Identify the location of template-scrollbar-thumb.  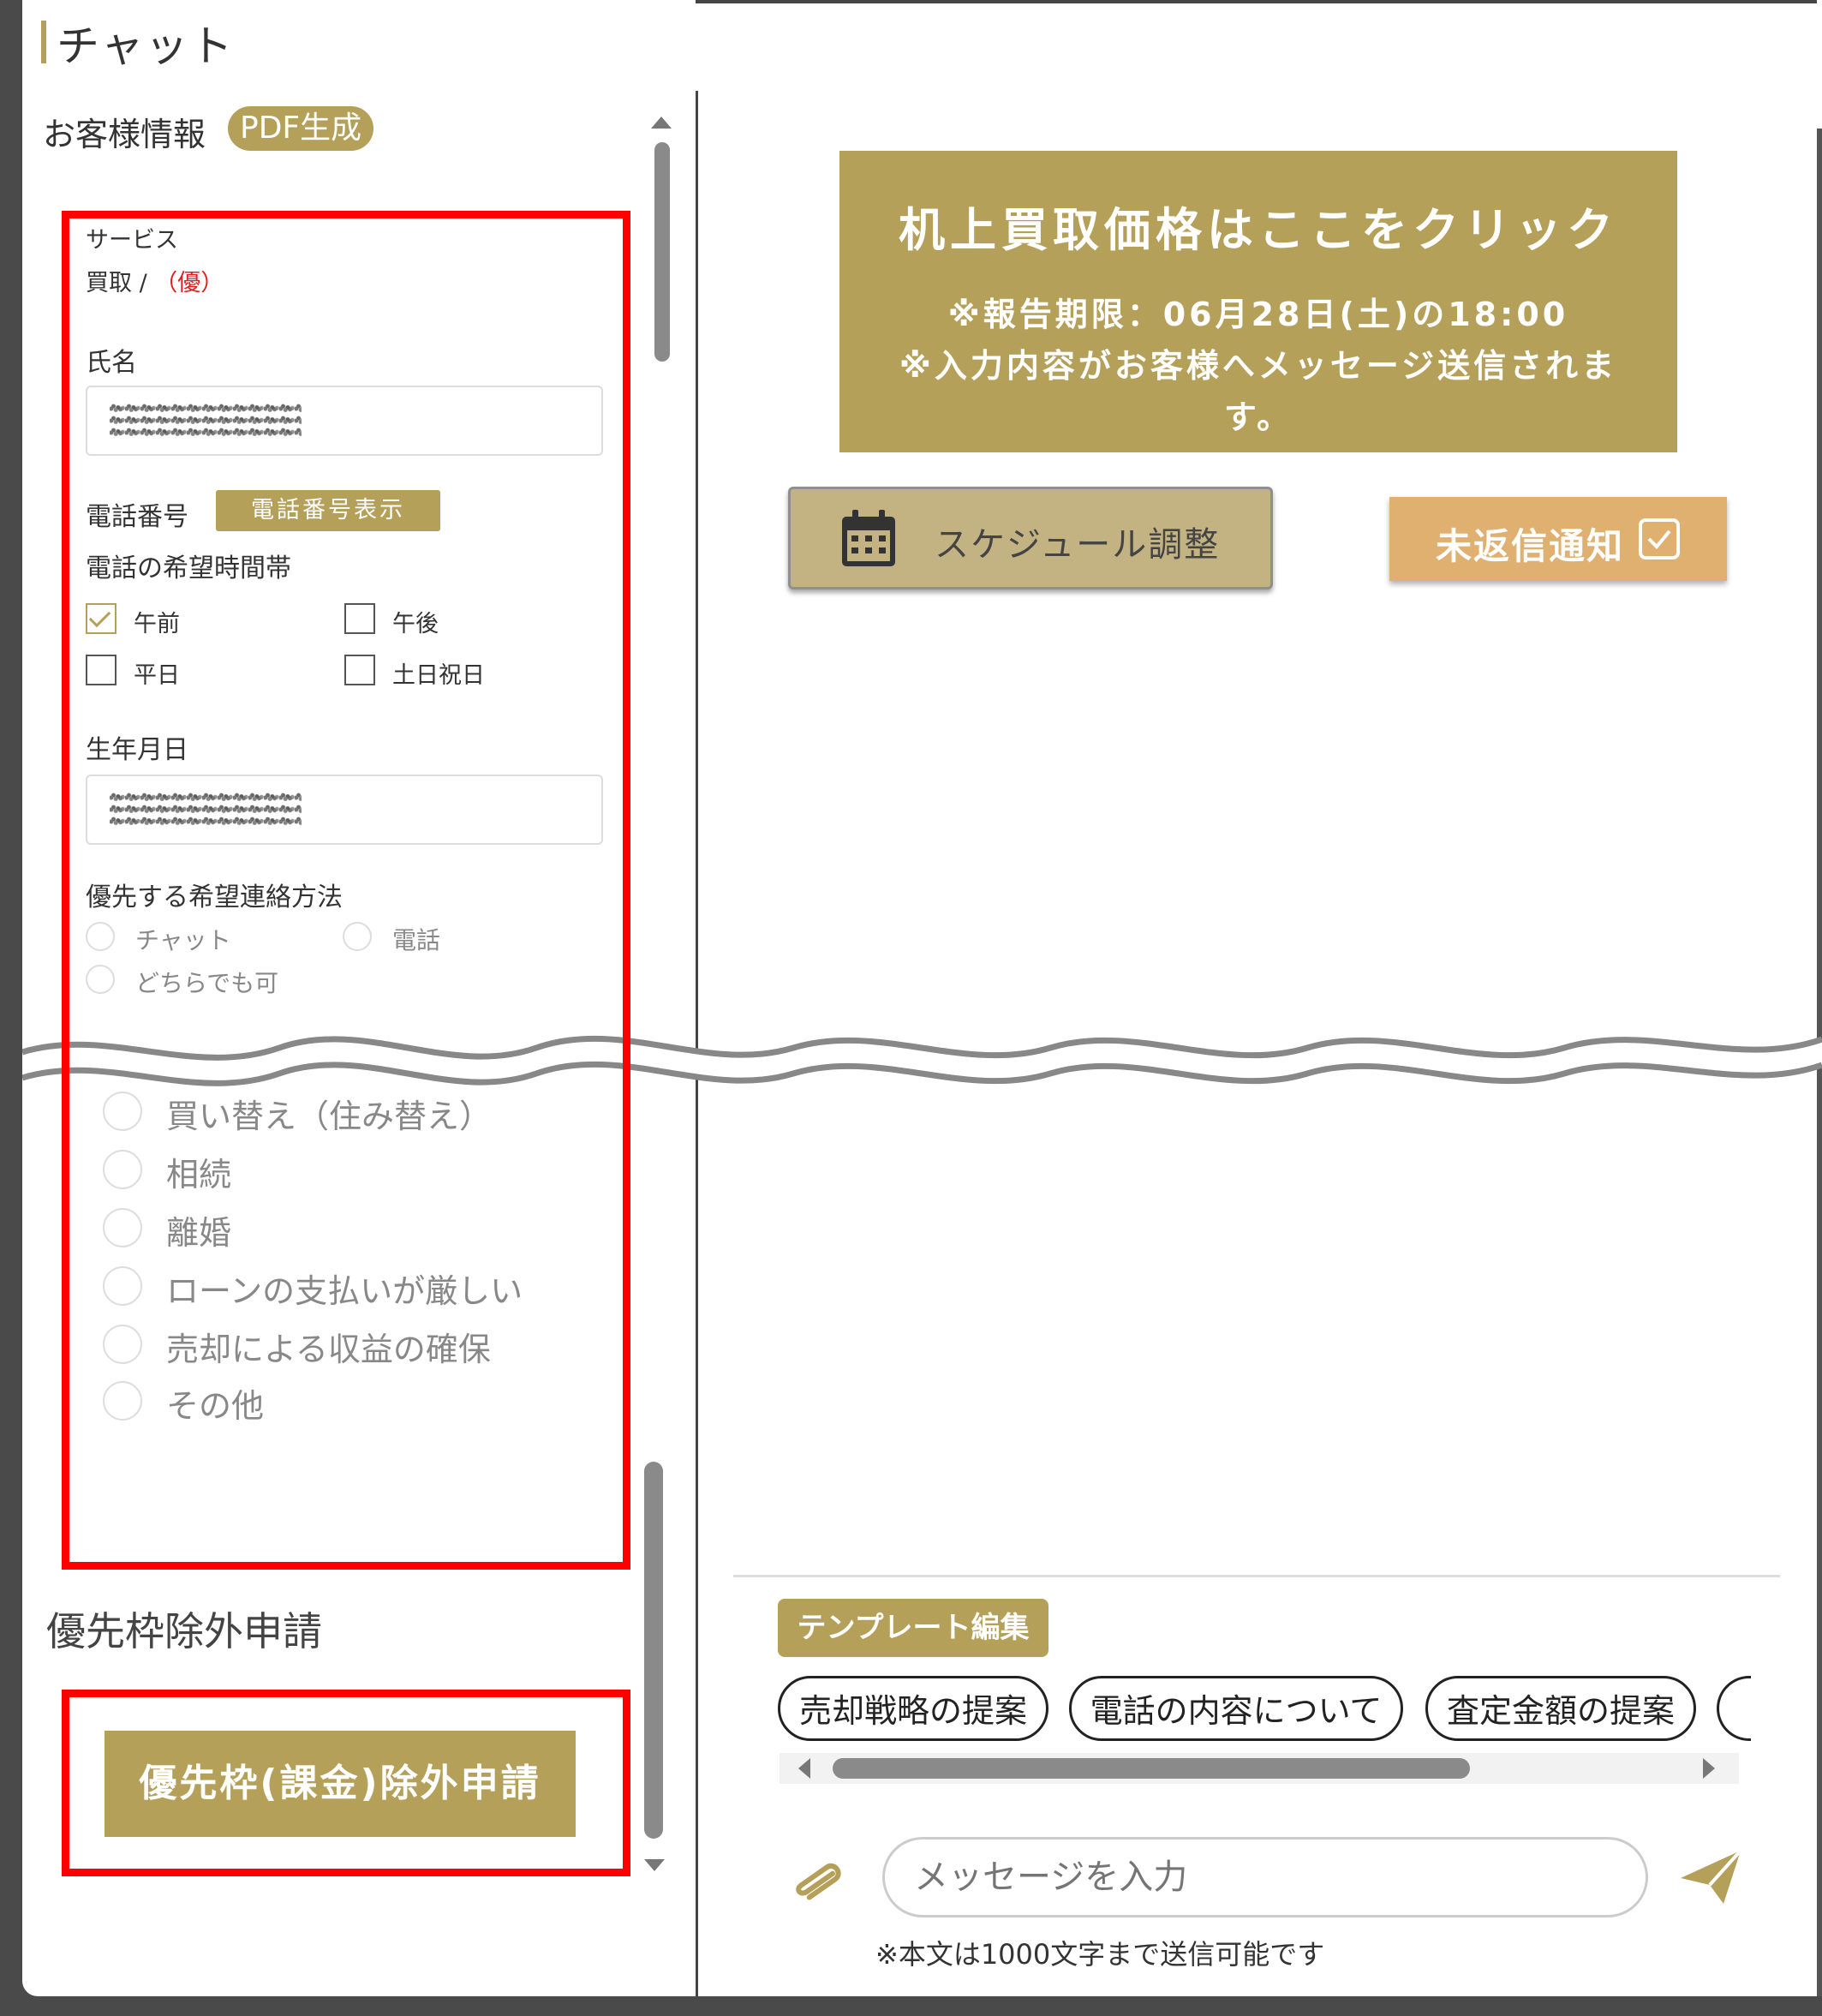
(1151, 1768).